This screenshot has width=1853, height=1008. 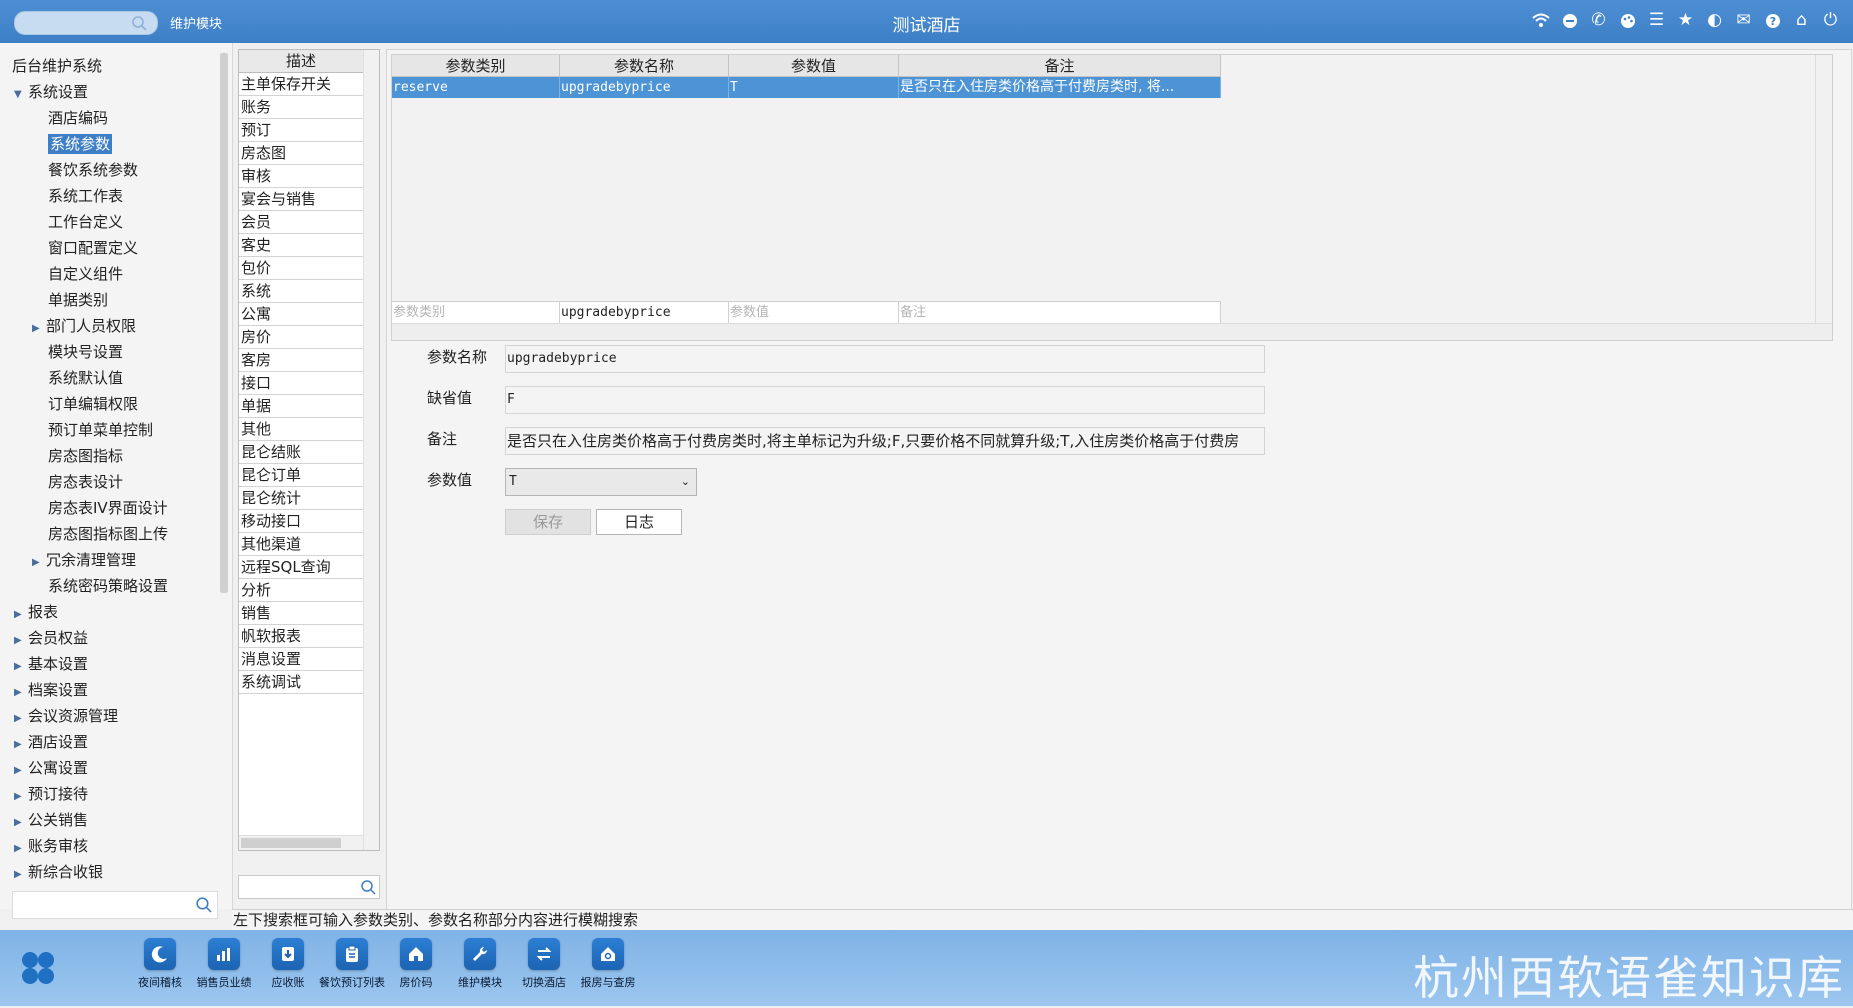 I want to click on message-icon, so click(x=1569, y=20).